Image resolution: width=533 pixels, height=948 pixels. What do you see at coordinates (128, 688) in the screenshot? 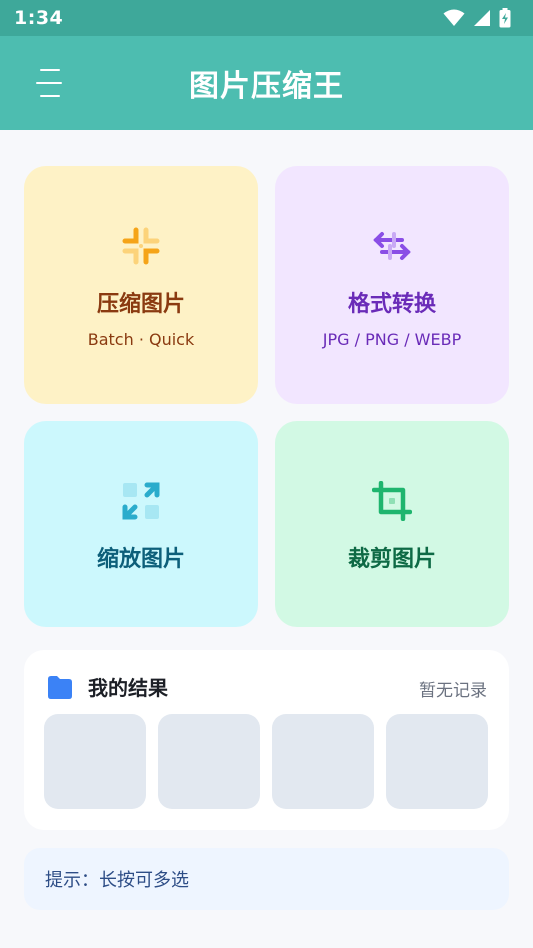
I see `results-title: 我的结果` at bounding box center [128, 688].